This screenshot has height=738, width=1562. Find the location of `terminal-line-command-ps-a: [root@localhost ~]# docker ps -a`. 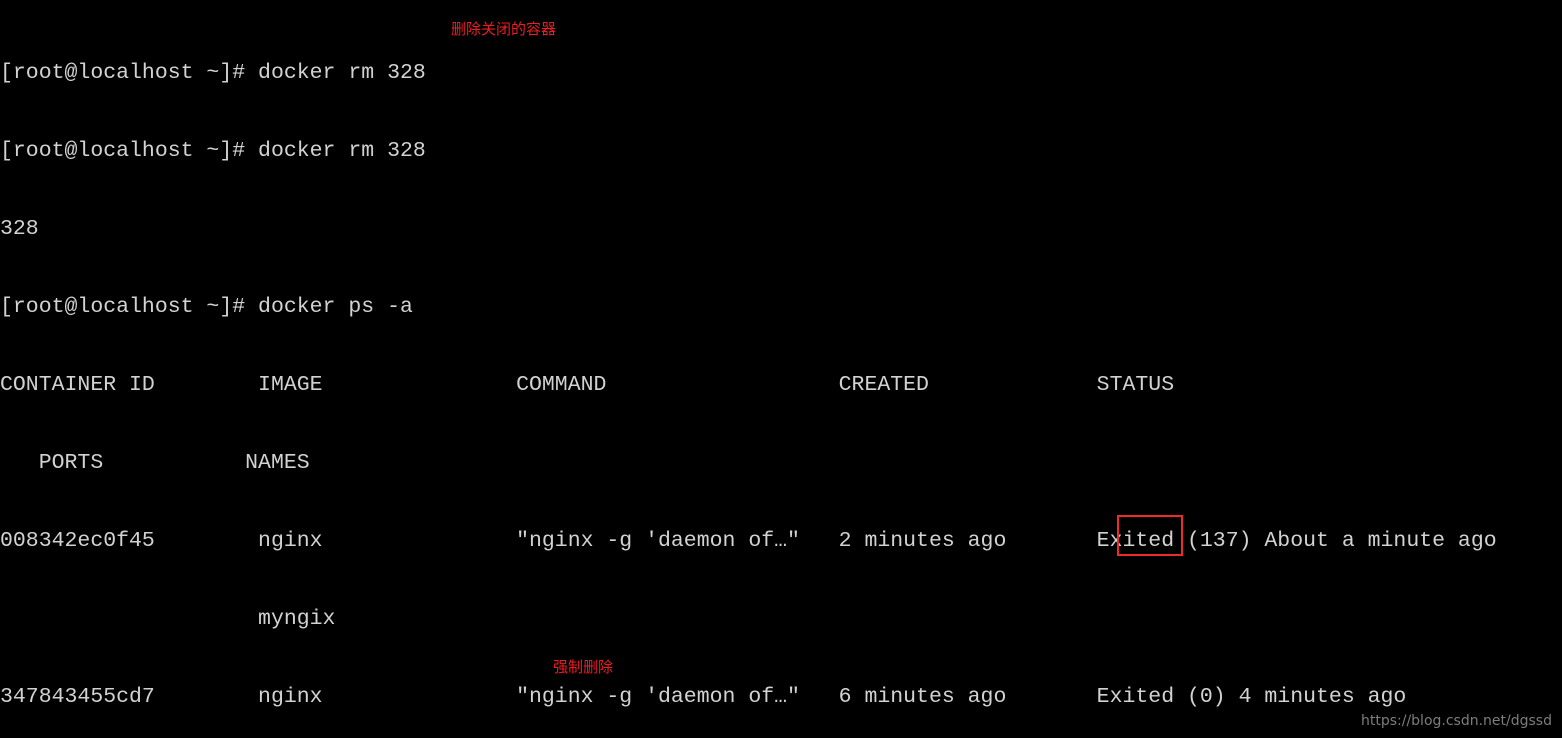

terminal-line-command-ps-a: [root@localhost ~]# docker ps -a is located at coordinates (206, 307).